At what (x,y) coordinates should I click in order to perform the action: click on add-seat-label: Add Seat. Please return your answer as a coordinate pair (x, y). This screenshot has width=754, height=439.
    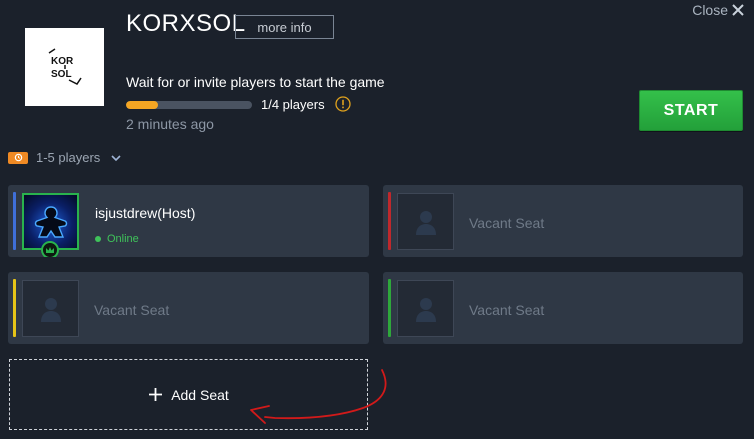
    Looking at the image, I should click on (200, 394).